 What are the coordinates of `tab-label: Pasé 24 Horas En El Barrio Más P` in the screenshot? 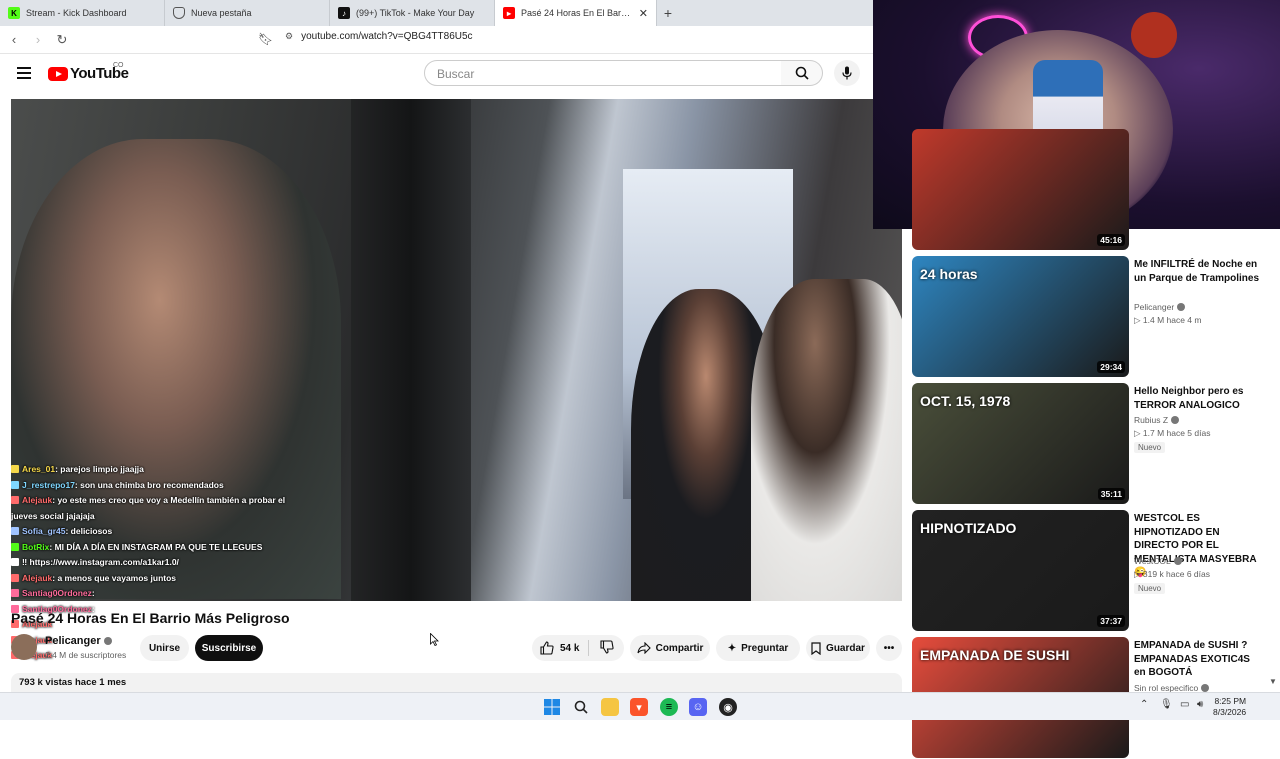 It's located at (577, 13).